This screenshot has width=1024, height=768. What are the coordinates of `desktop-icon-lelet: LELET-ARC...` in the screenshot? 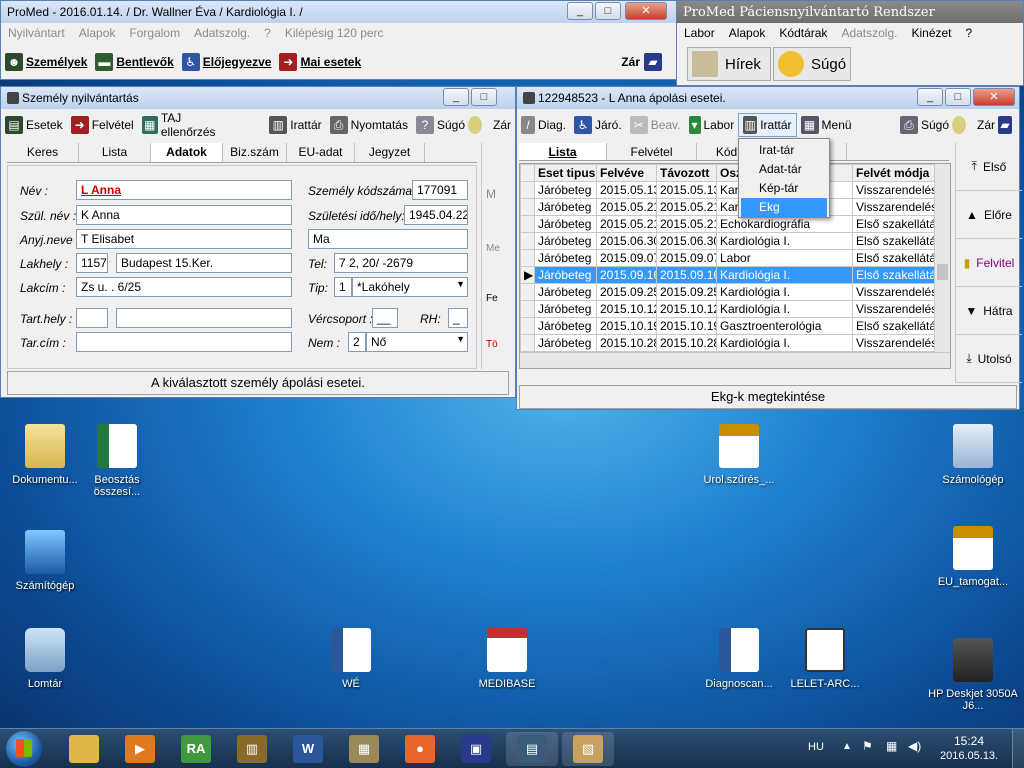 It's located at (825, 659).